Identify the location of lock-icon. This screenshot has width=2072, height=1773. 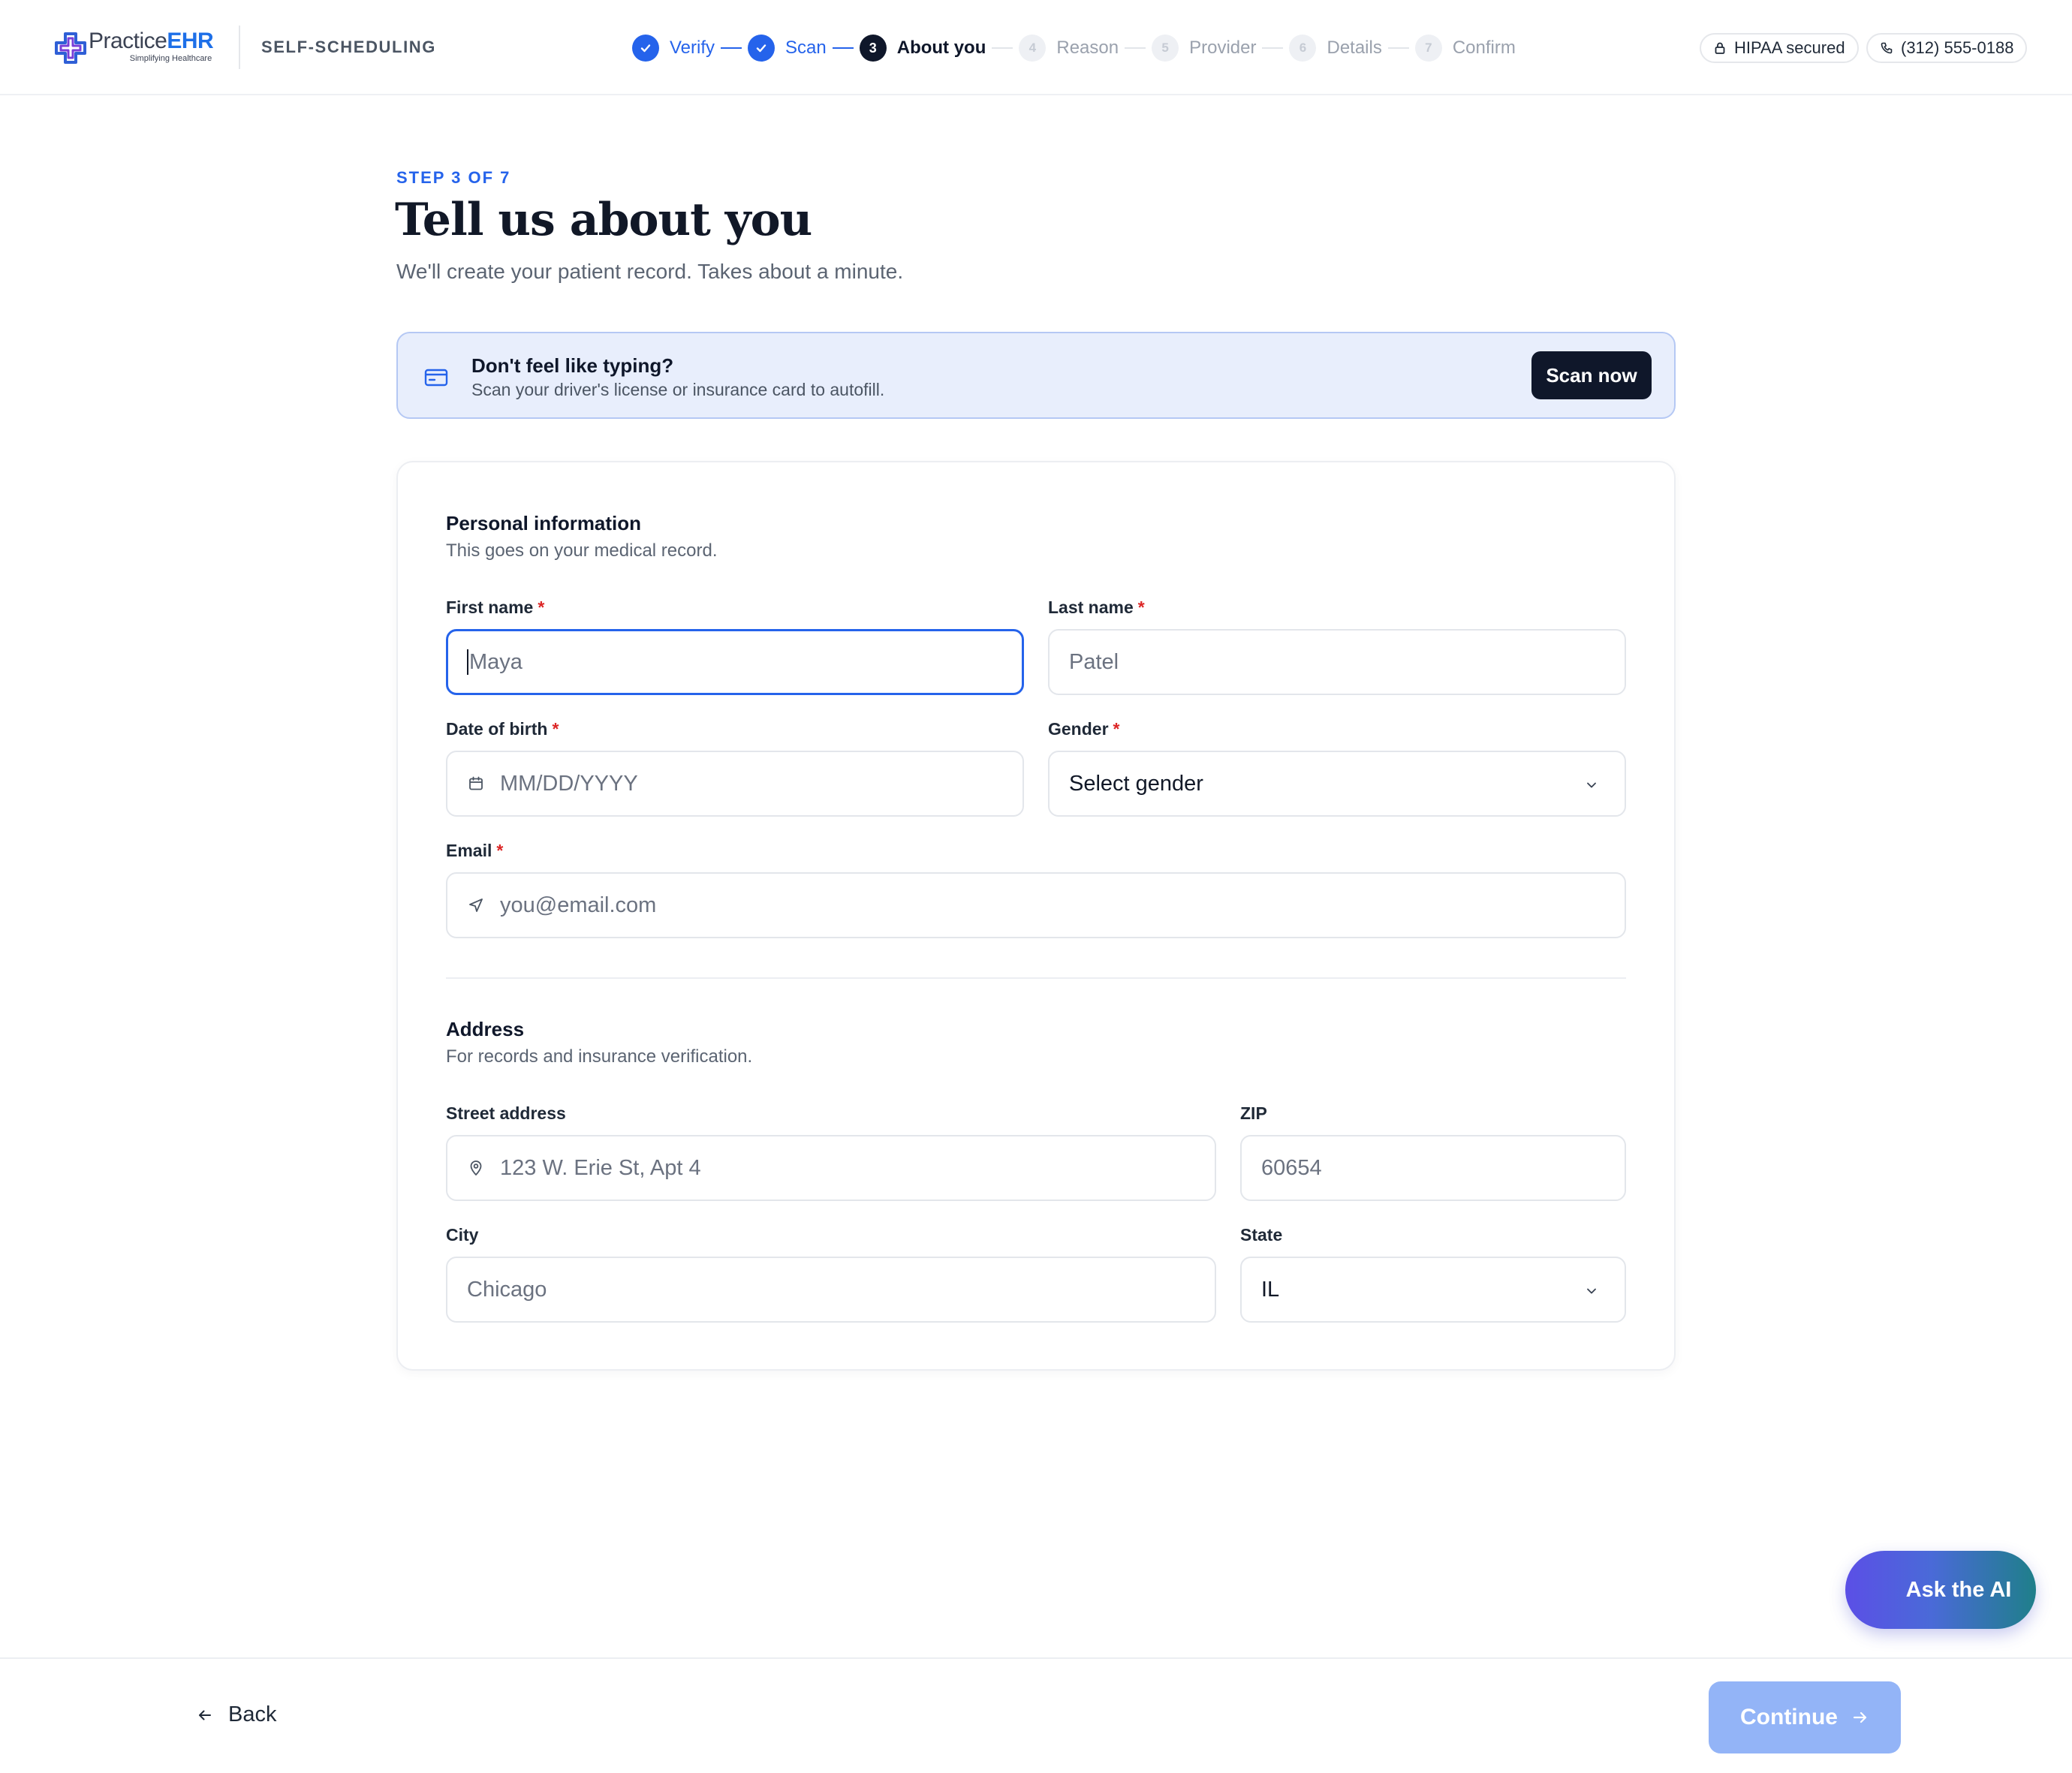
(1720, 48).